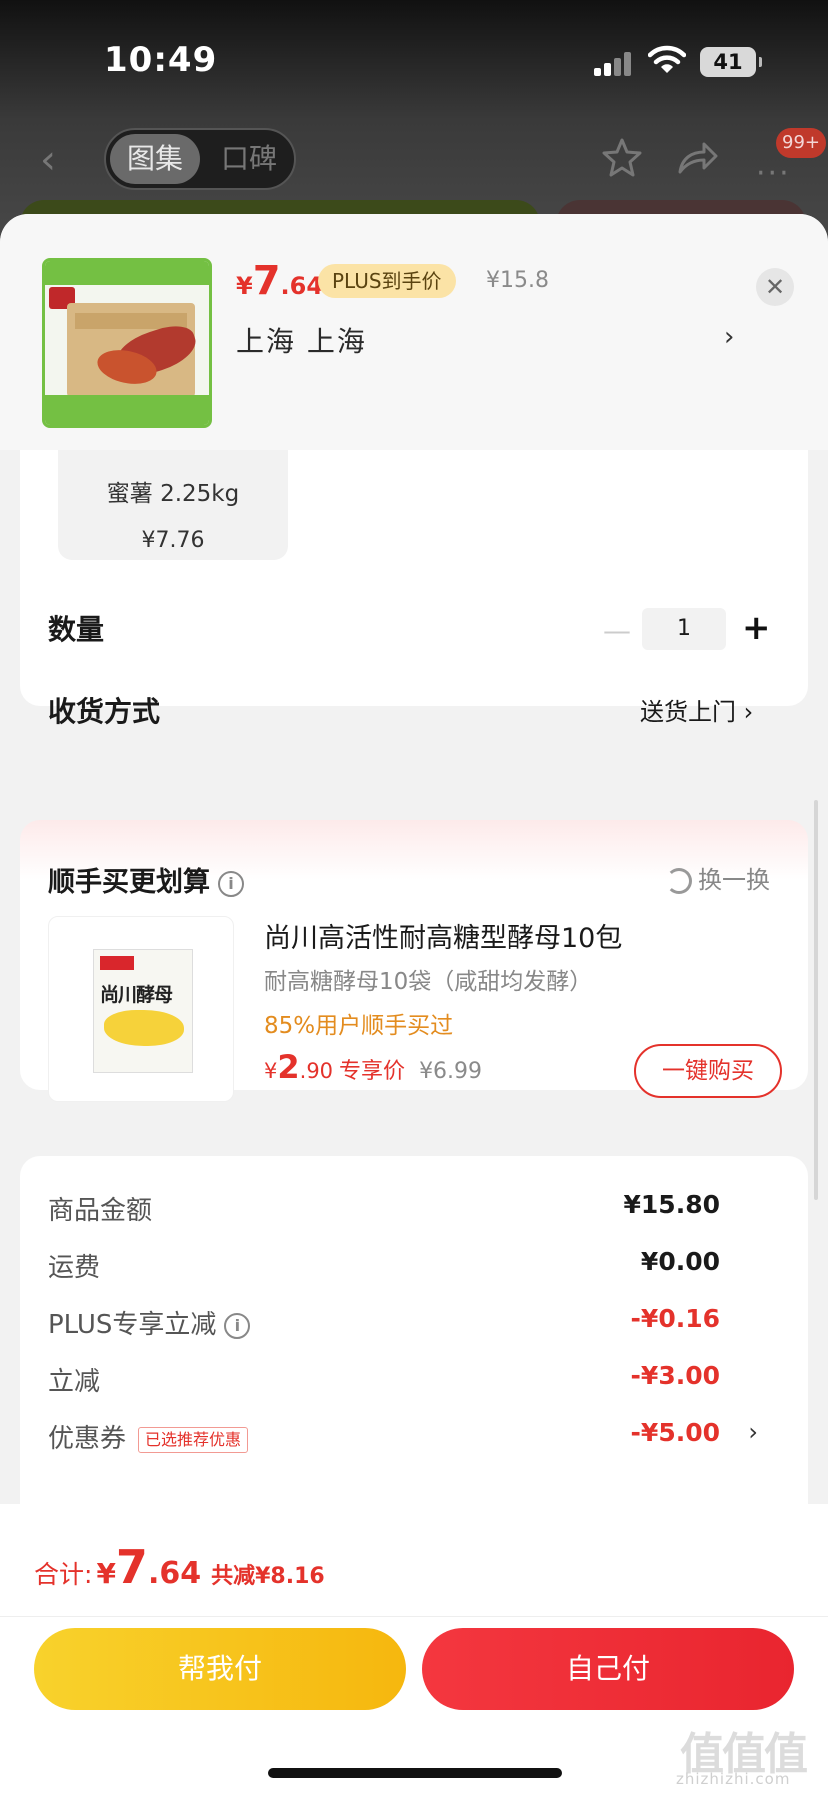 This screenshot has width=828, height=1796. What do you see at coordinates (414, 160) in the screenshot?
I see `product-nav-bar: ‹ 图集 口碑 ··· 99+` at bounding box center [414, 160].